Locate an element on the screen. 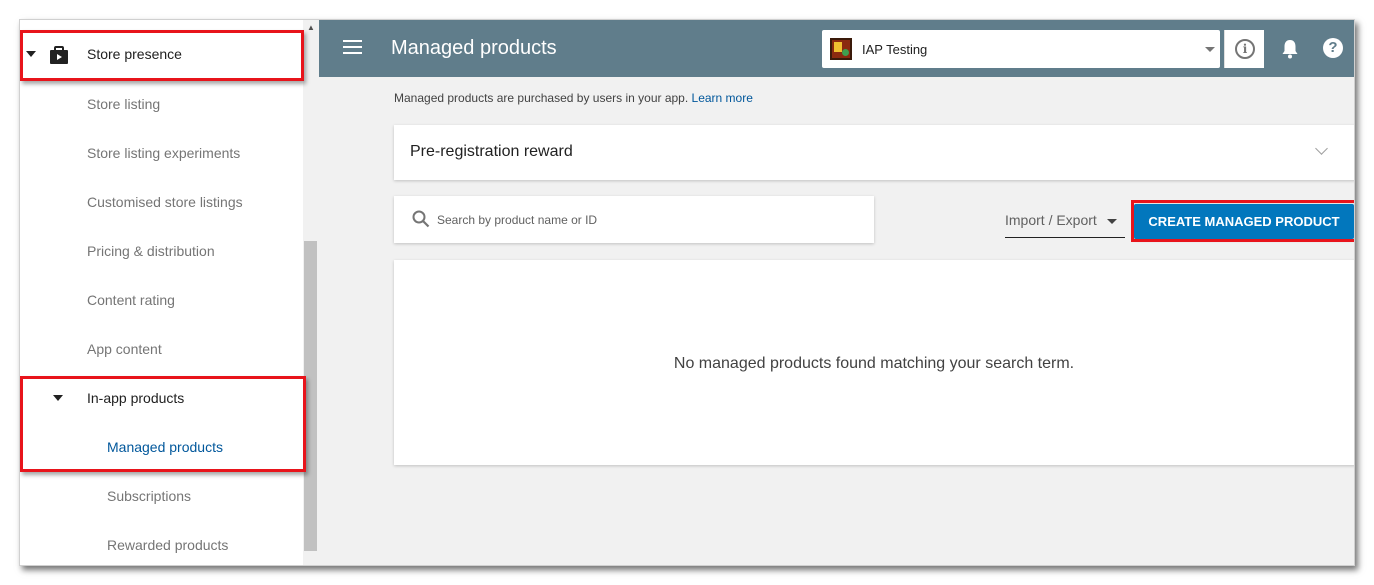  sidebar-item-pricing-distribution: Pricing & distribution is located at coordinates (161, 251).